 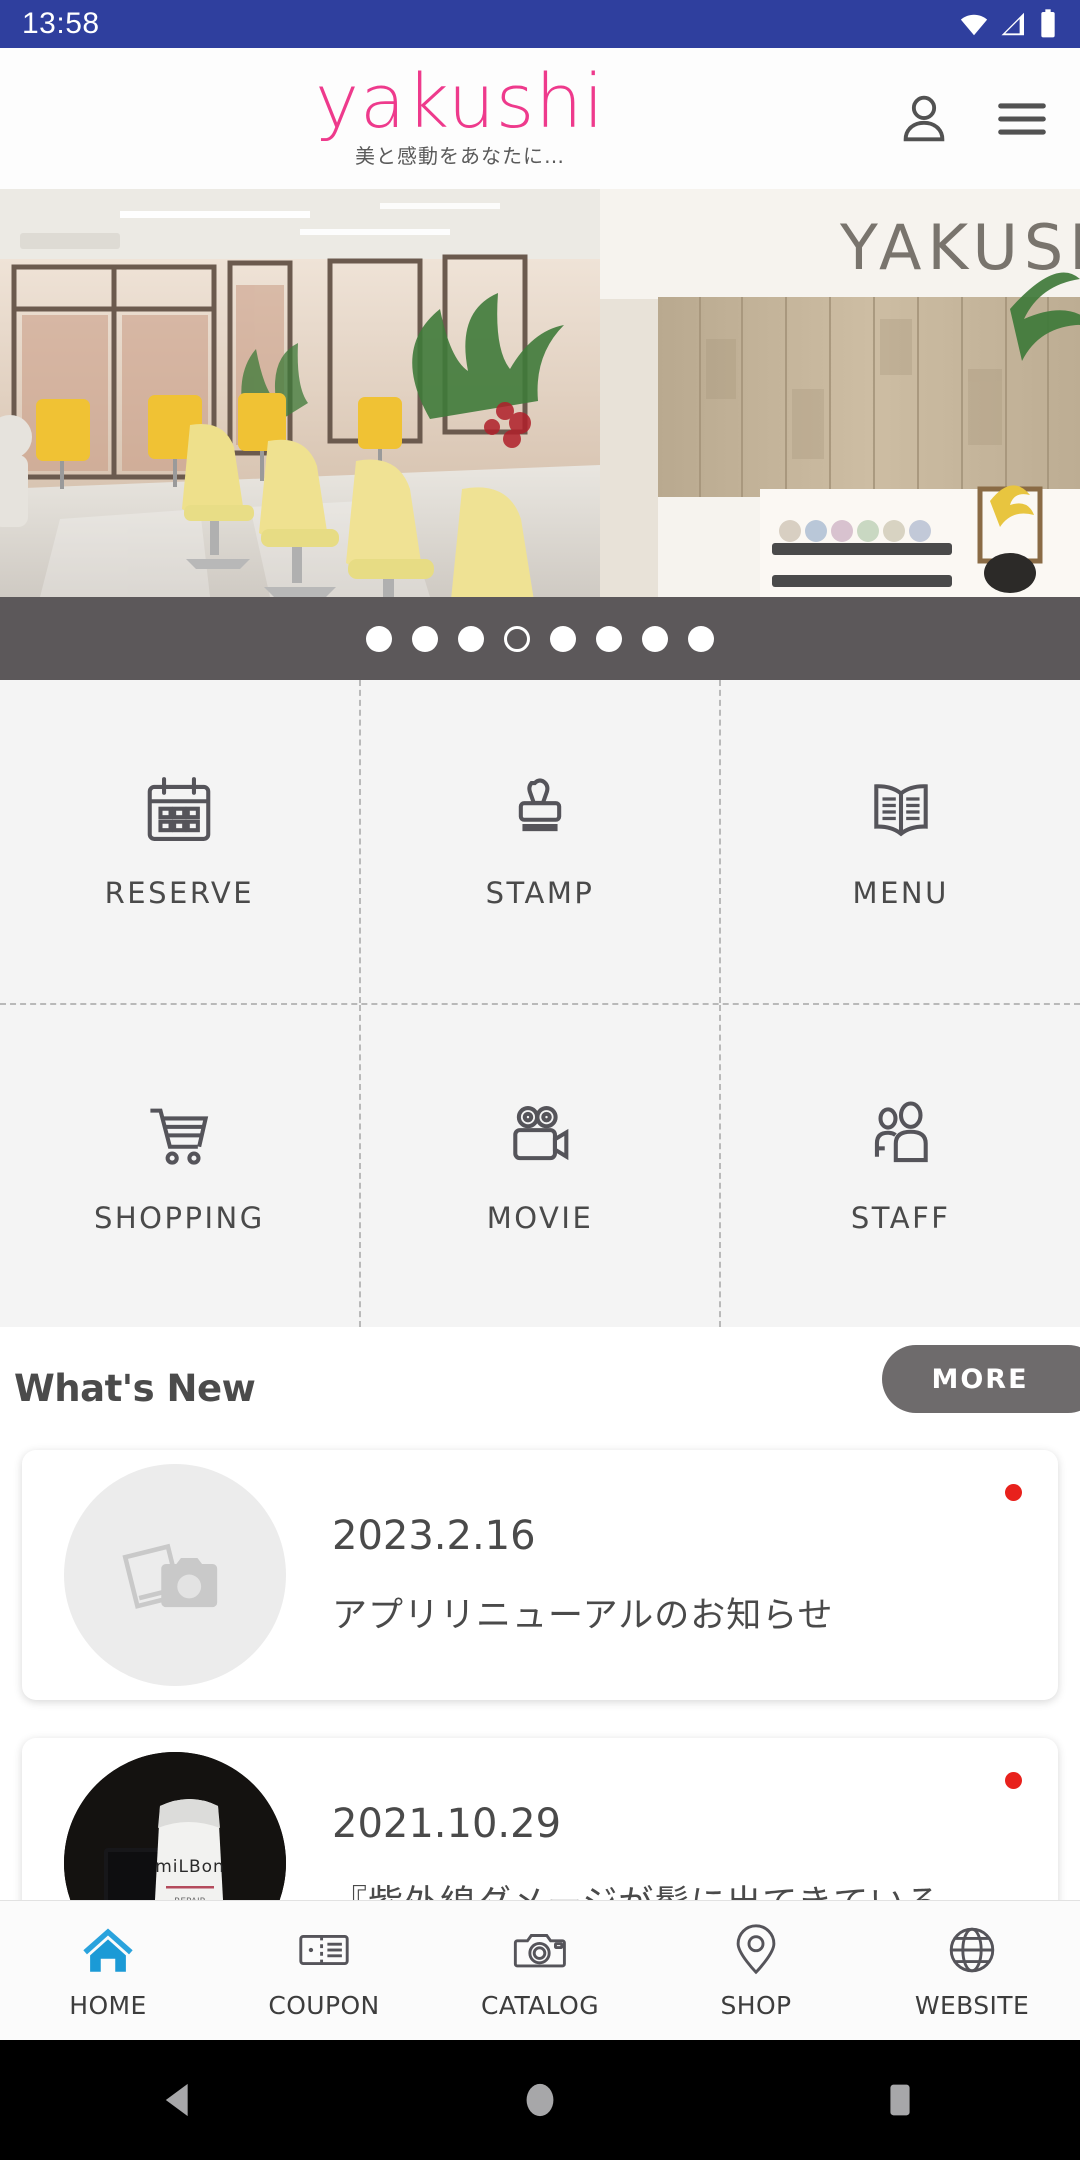 What do you see at coordinates (517, 638) in the screenshot?
I see `carousel-dot-4-active` at bounding box center [517, 638].